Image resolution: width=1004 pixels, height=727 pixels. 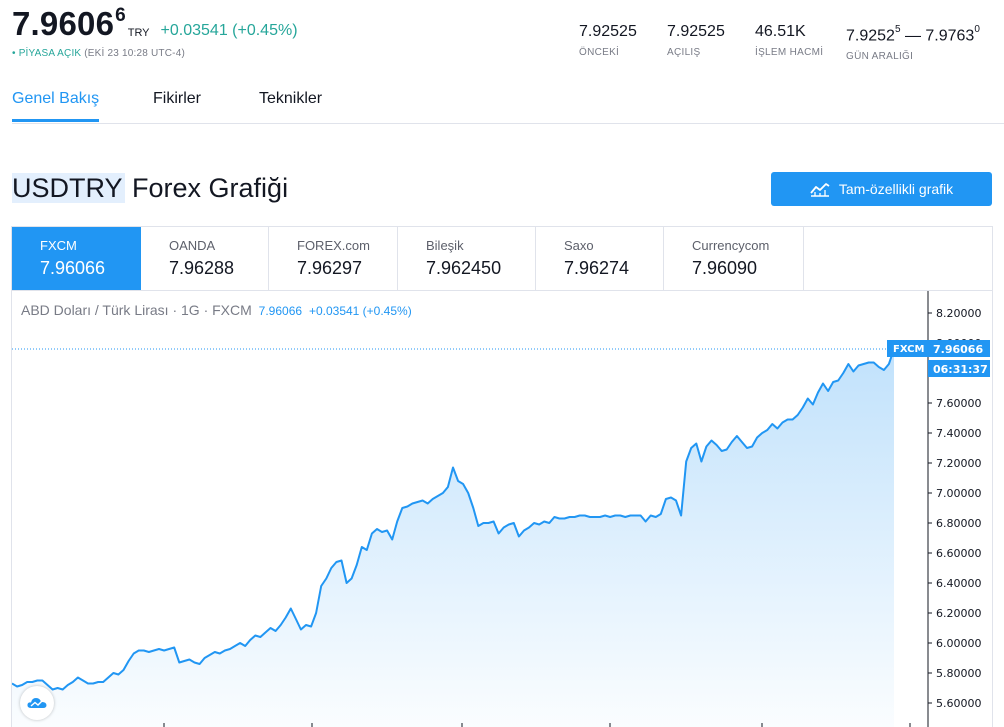 I want to click on provider-composite: Bileşik 7.962450, so click(x=467, y=259).